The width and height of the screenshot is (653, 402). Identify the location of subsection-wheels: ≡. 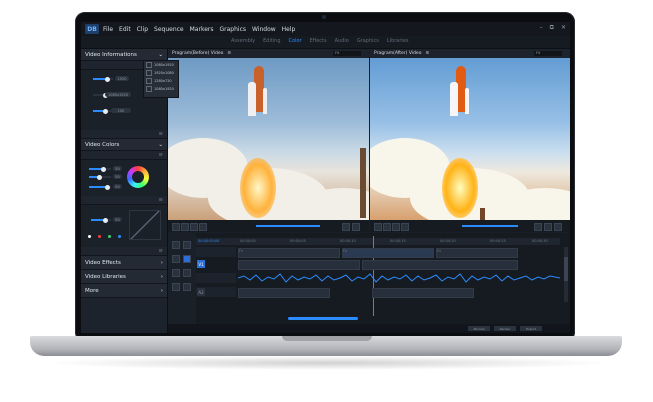
(124, 155).